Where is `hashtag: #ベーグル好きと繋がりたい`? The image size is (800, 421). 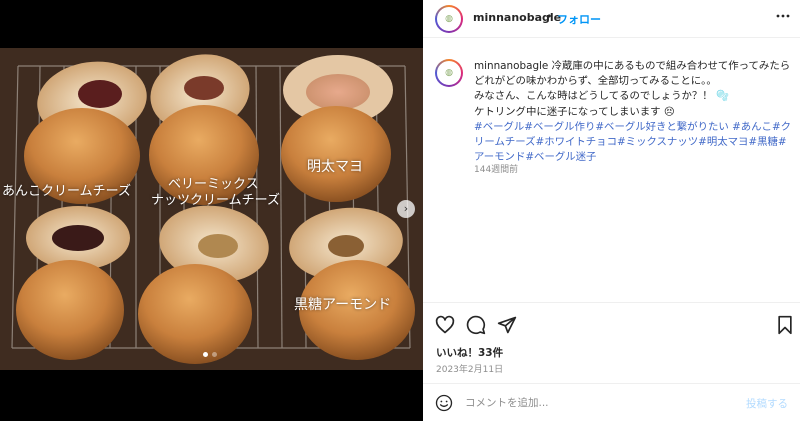 hashtag: #ベーグル好きと繋がりたい is located at coordinates (661, 127).